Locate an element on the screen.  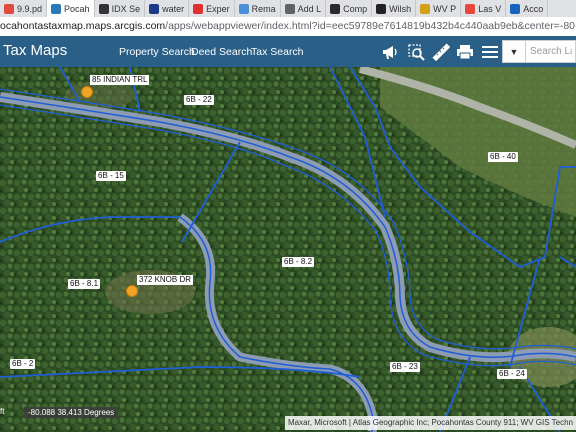
tab-label: Add L is located at coordinates (309, 8).